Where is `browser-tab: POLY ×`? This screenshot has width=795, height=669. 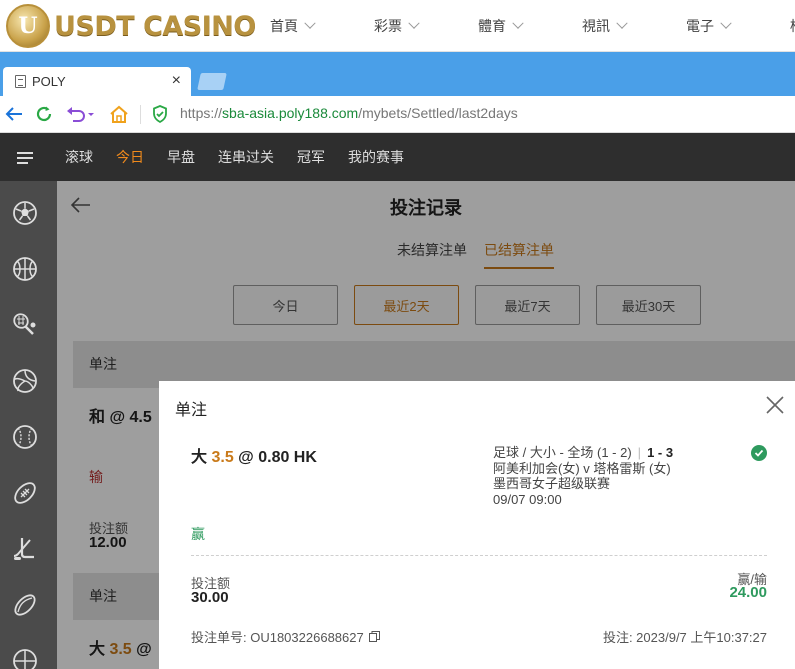 browser-tab: POLY × is located at coordinates (97, 81).